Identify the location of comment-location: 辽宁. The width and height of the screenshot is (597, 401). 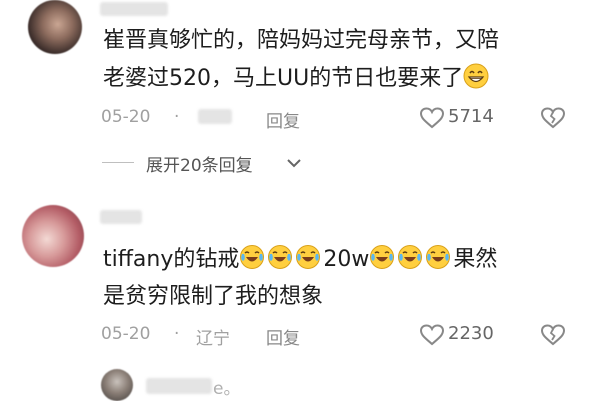
(213, 339).